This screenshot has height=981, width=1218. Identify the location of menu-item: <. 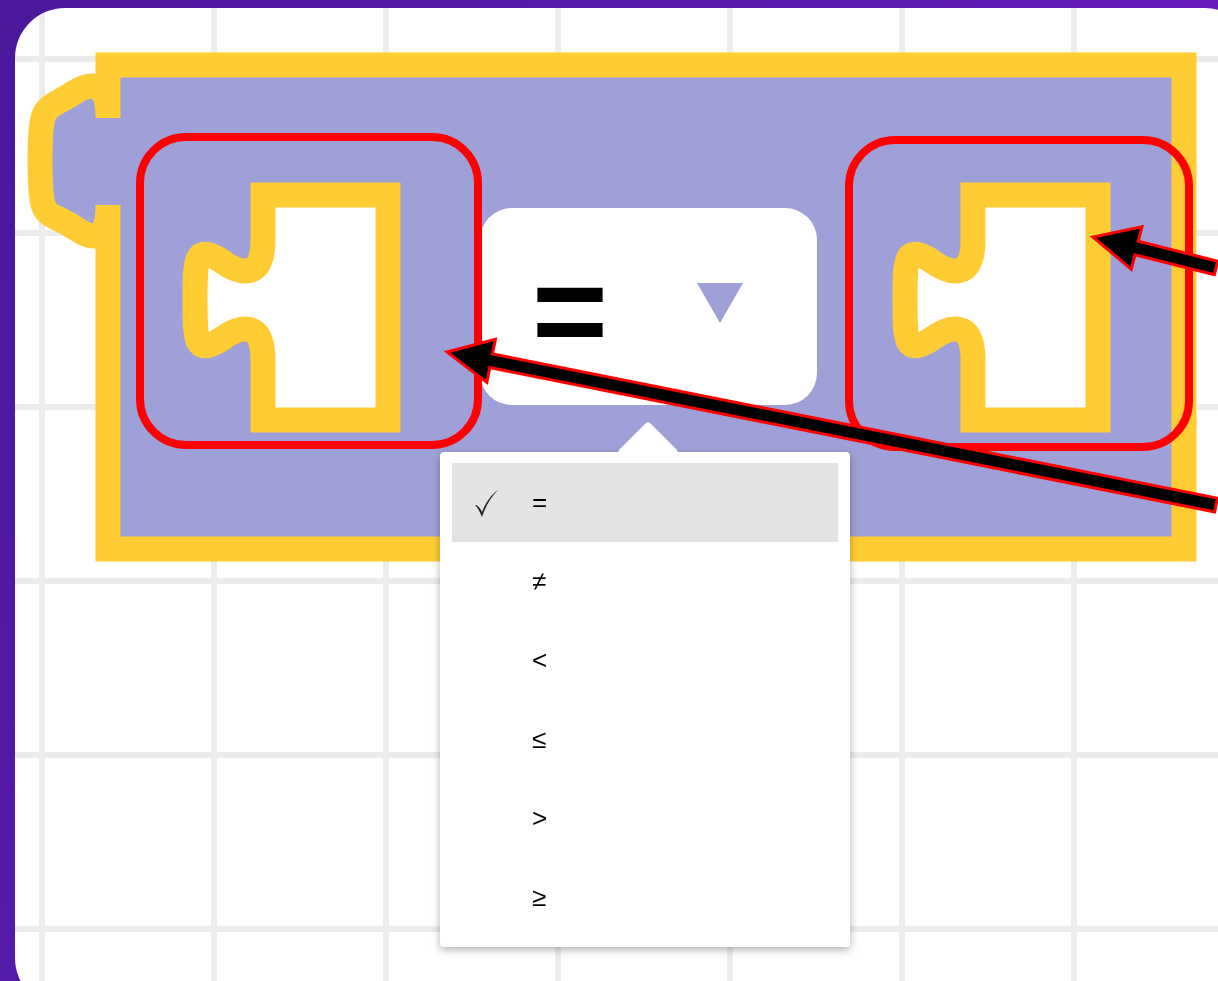
(645, 660).